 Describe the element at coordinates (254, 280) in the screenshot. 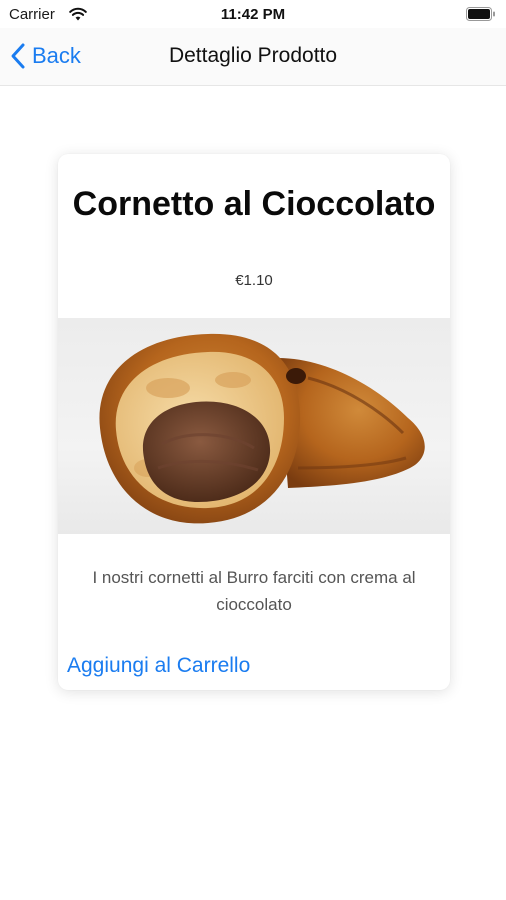

I see `product-price: €1.10` at that location.